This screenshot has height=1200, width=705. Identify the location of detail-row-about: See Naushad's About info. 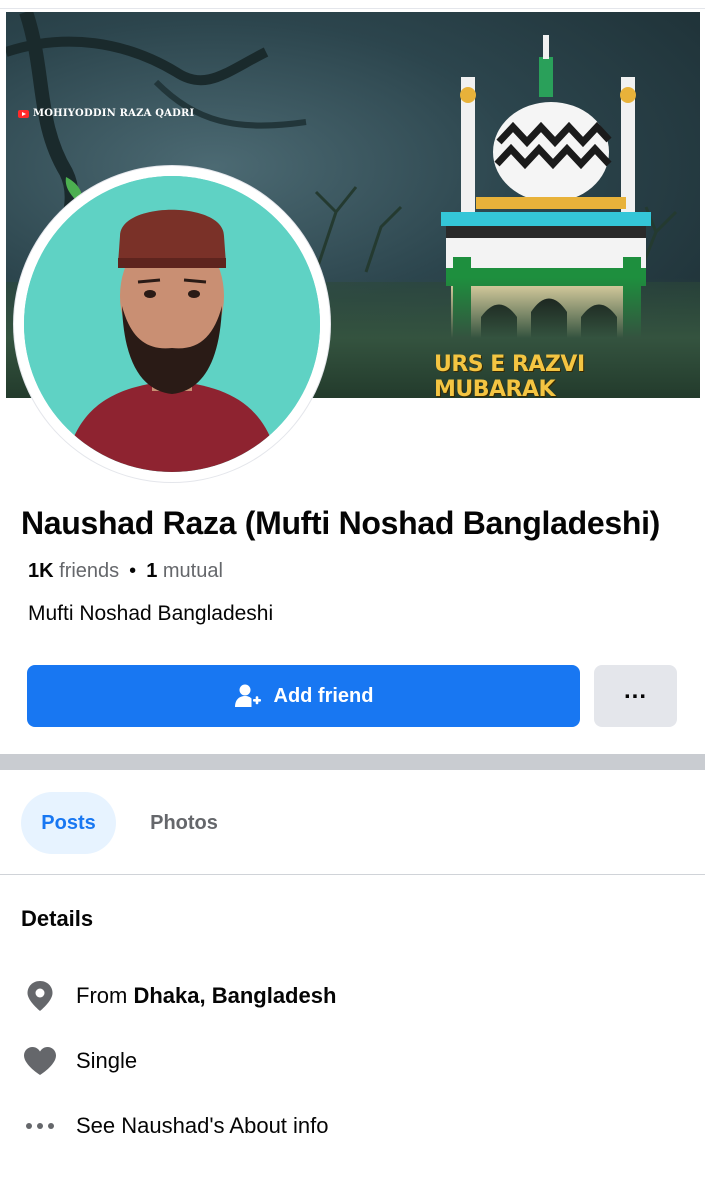
(174, 1126).